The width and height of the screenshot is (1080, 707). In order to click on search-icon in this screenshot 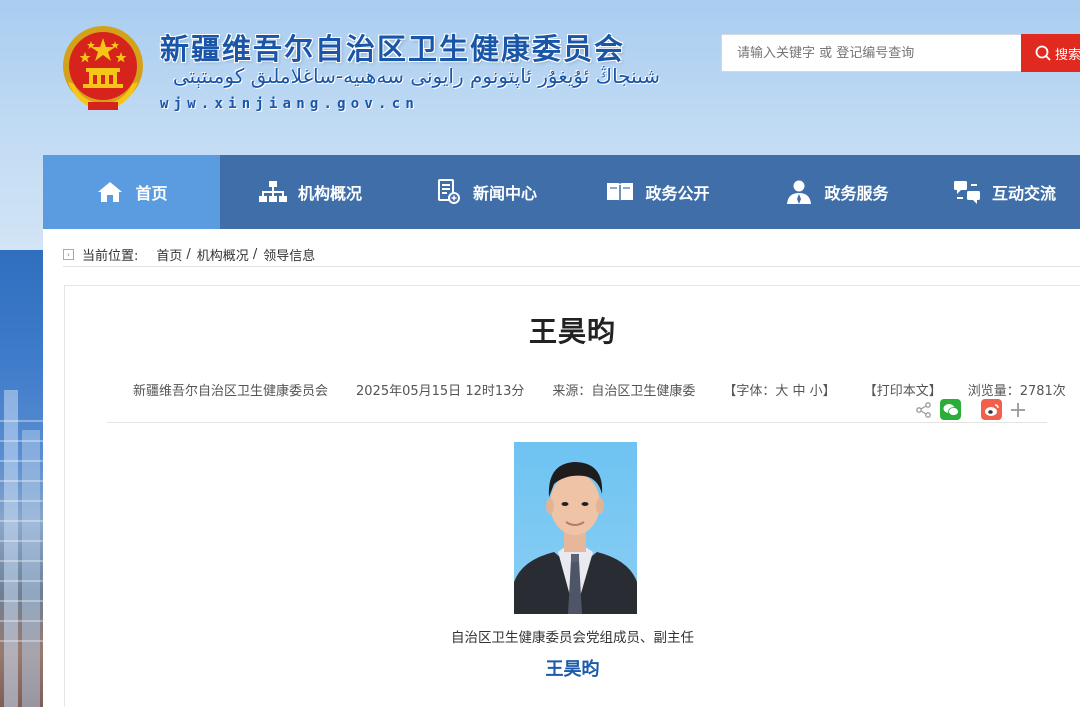, I will do `click(1043, 53)`.